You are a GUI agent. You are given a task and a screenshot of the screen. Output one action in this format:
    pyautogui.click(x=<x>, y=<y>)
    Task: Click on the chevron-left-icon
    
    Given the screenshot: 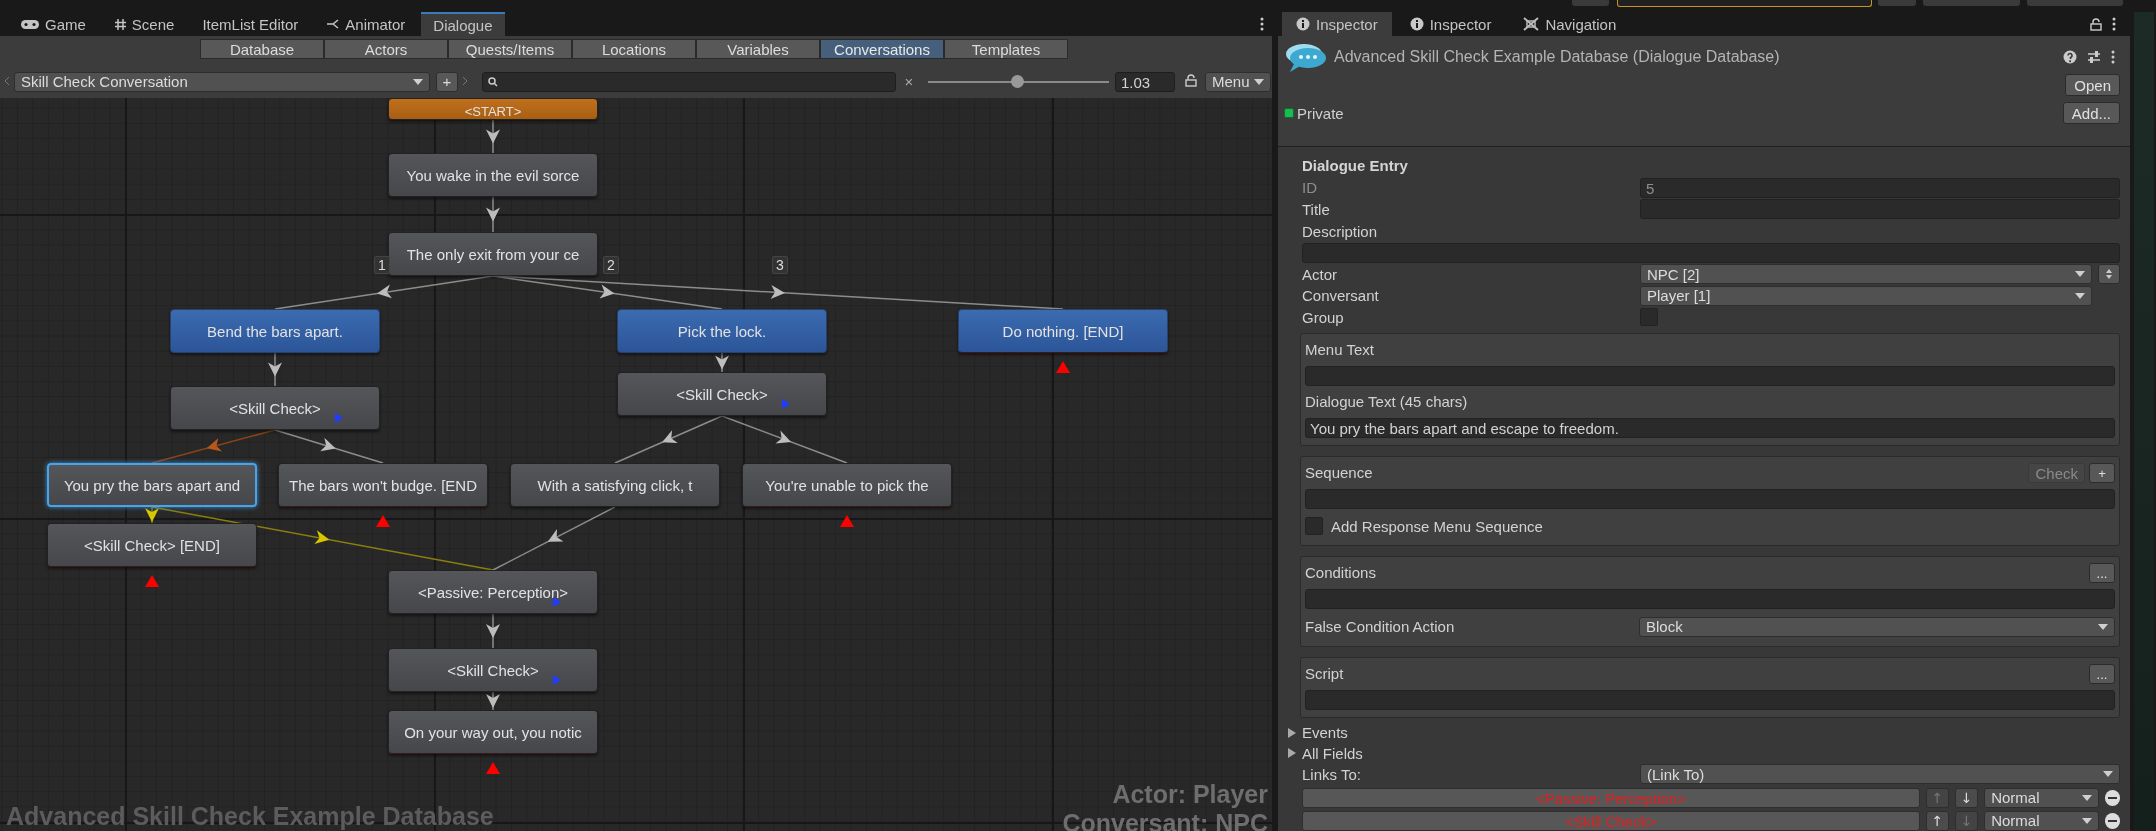 What is the action you would take?
    pyautogui.click(x=7, y=81)
    